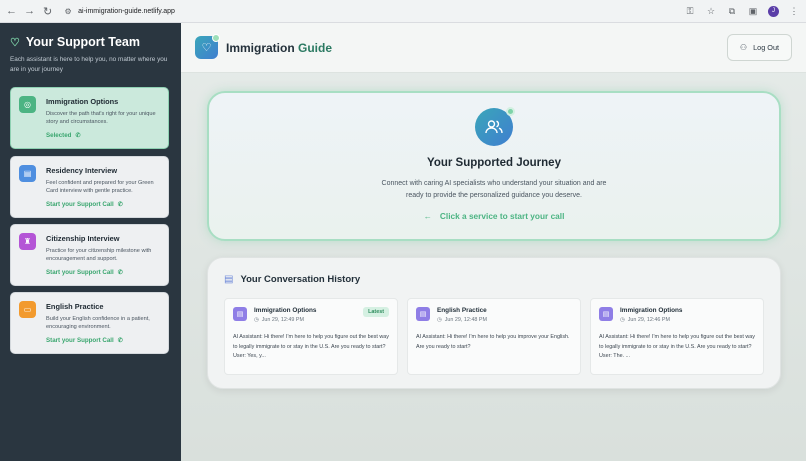 This screenshot has height=461, width=806. Describe the element at coordinates (711, 11) in the screenshot. I see `star-icon: ☆` at that location.